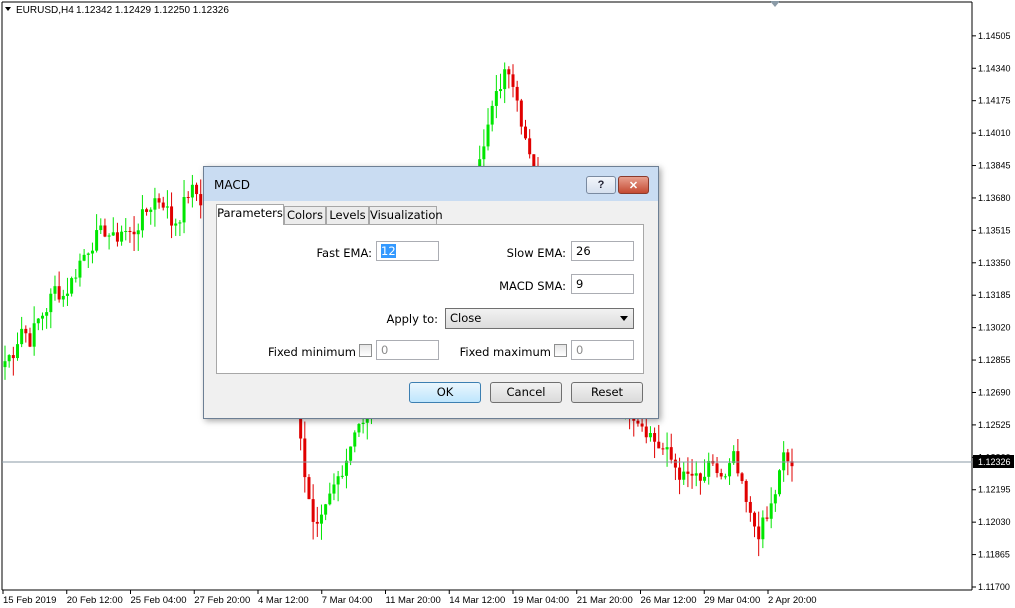  I want to click on time-tick-label: 21 Mar 20:00, so click(605, 600).